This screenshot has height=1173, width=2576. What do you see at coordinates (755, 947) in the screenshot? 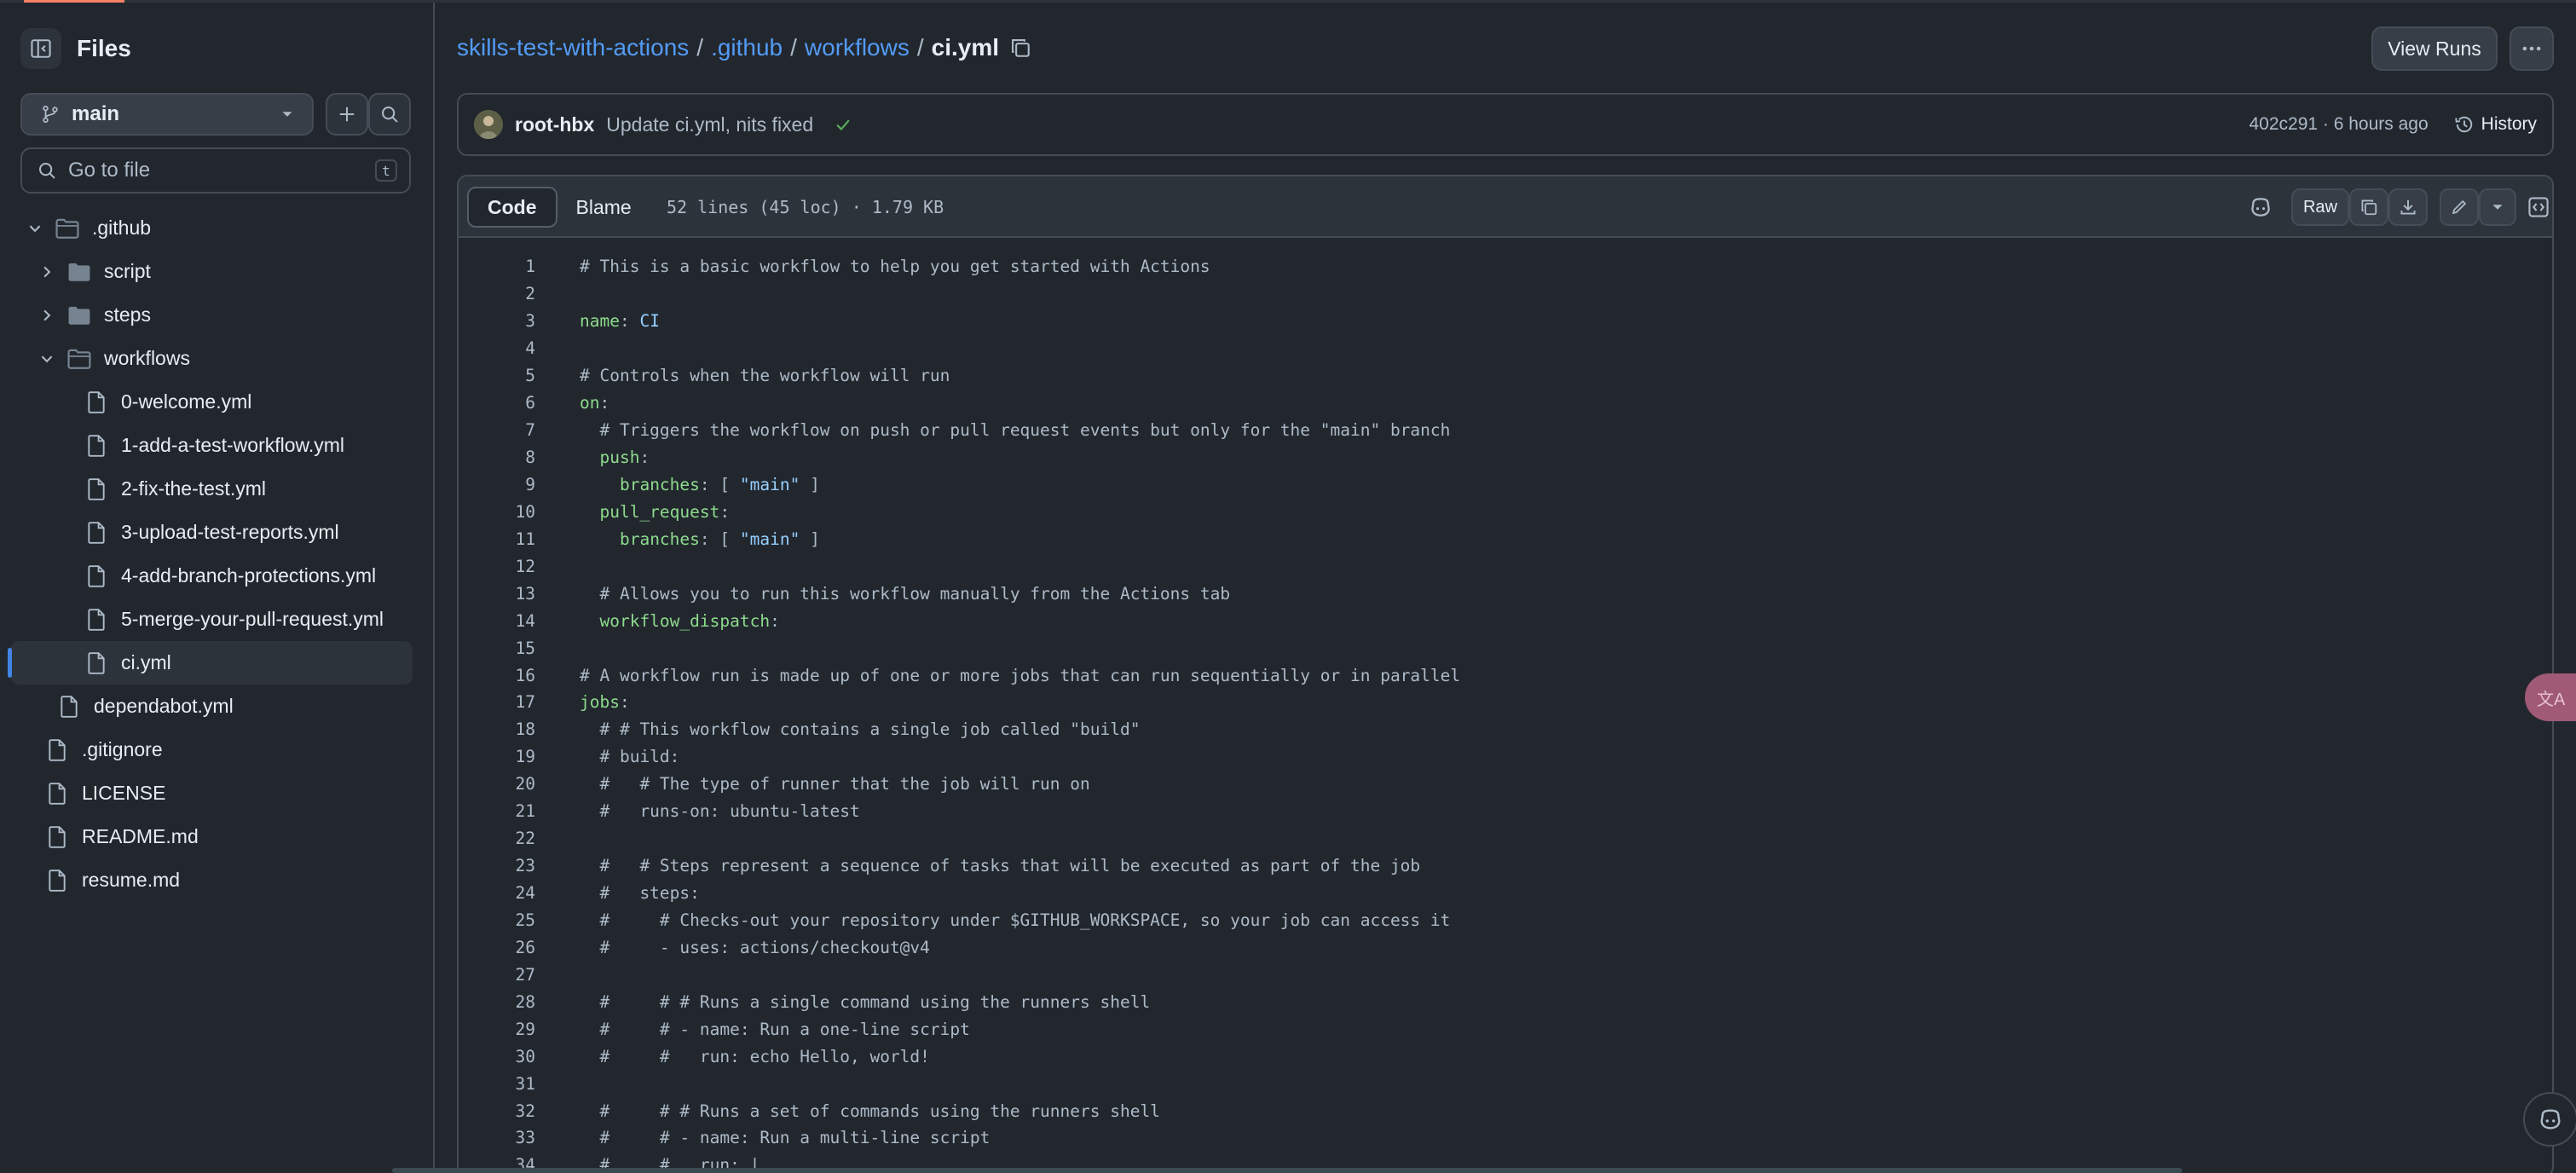
I see `line-content: # - uses: actions/checkout@v4` at bounding box center [755, 947].